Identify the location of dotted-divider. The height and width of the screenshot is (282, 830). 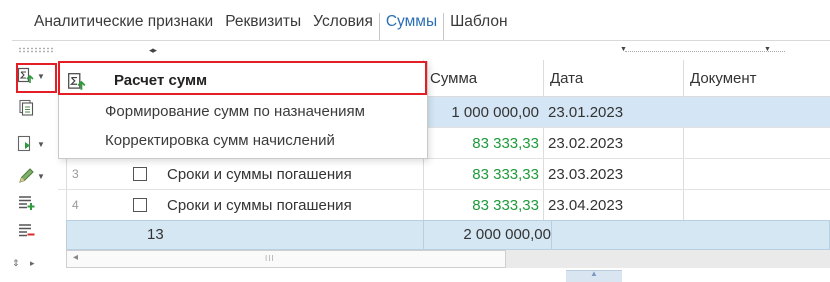
(705, 51).